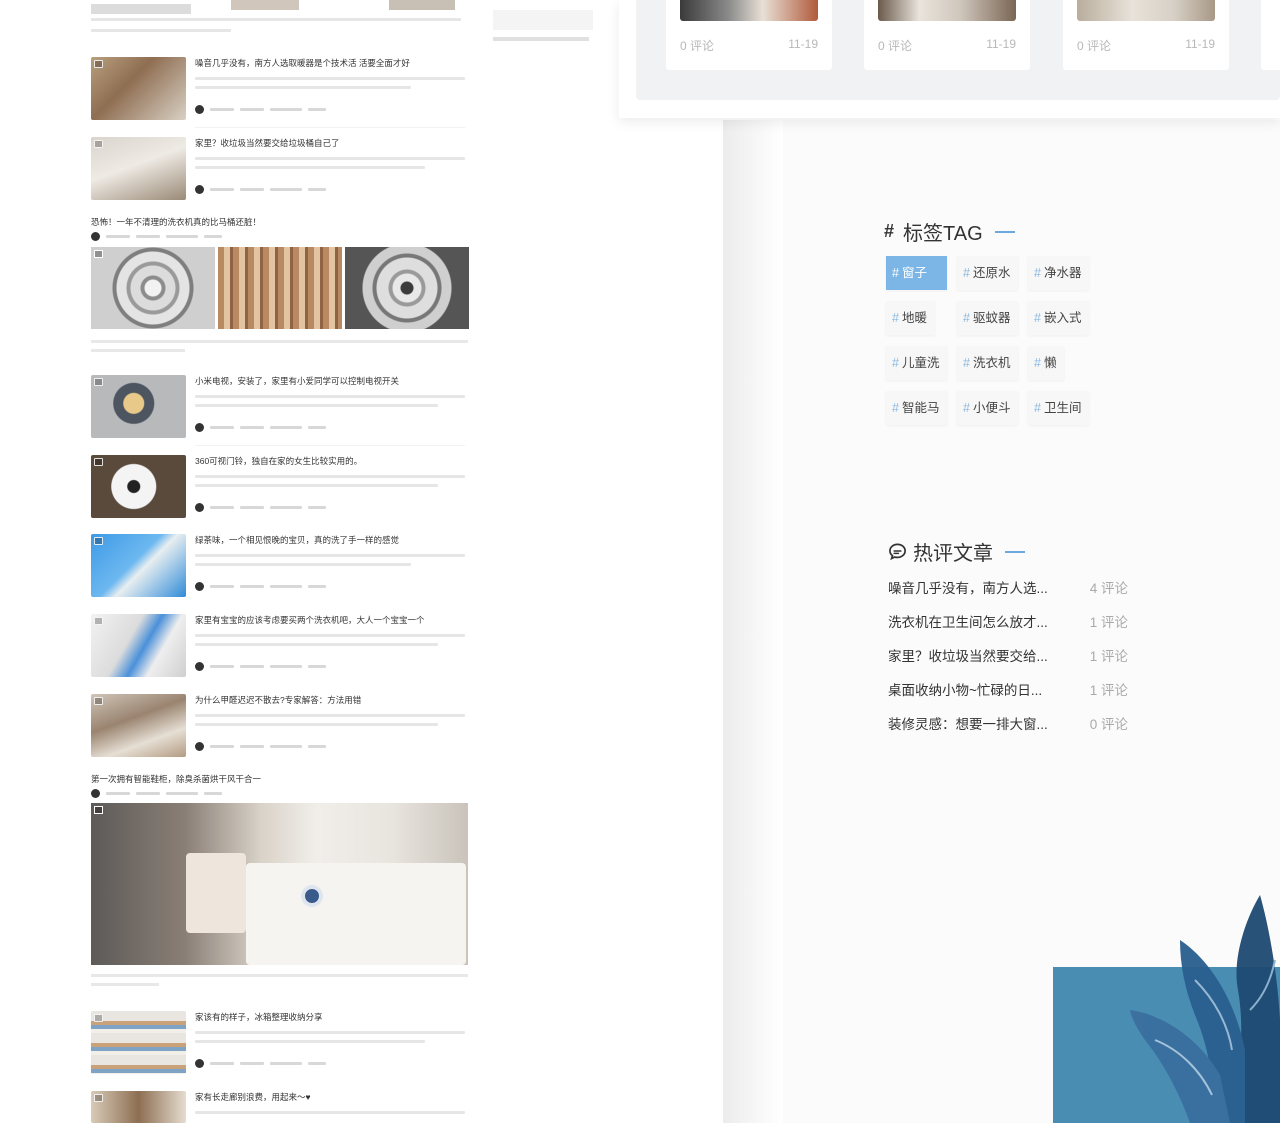 Image resolution: width=1280 pixels, height=1123 pixels. What do you see at coordinates (917, 408) in the screenshot?
I see `tag-item: # 智能马` at bounding box center [917, 408].